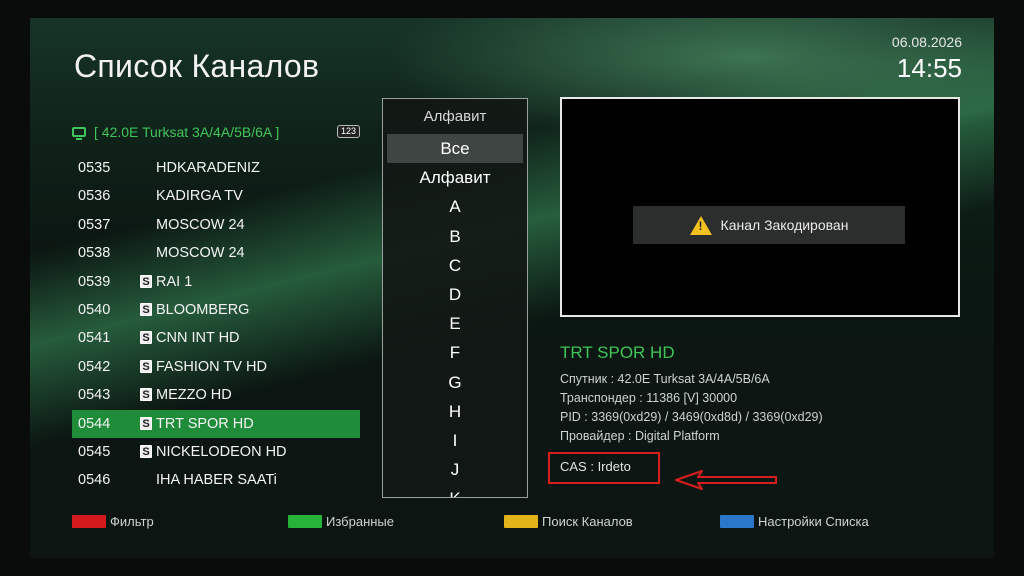  I want to click on channel-name: NICKELODEON HD, so click(221, 451).